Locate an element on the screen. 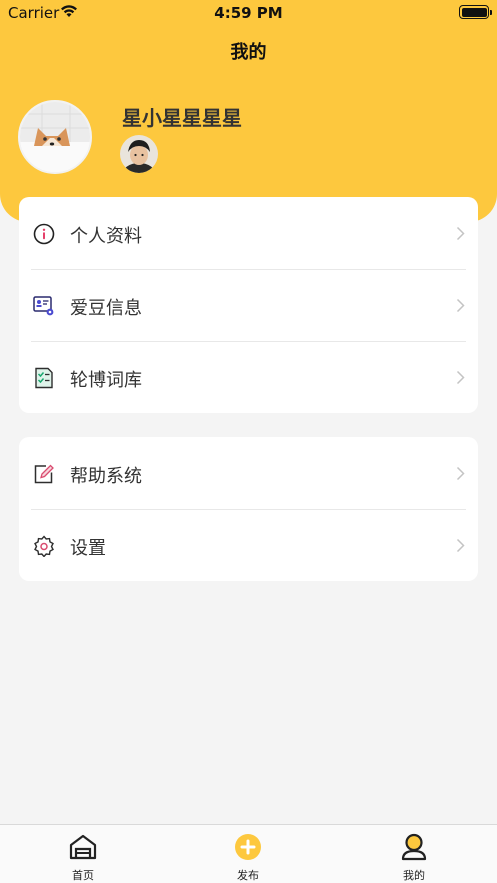 This screenshot has height=883, width=497. page-title: 我的 is located at coordinates (248, 52).